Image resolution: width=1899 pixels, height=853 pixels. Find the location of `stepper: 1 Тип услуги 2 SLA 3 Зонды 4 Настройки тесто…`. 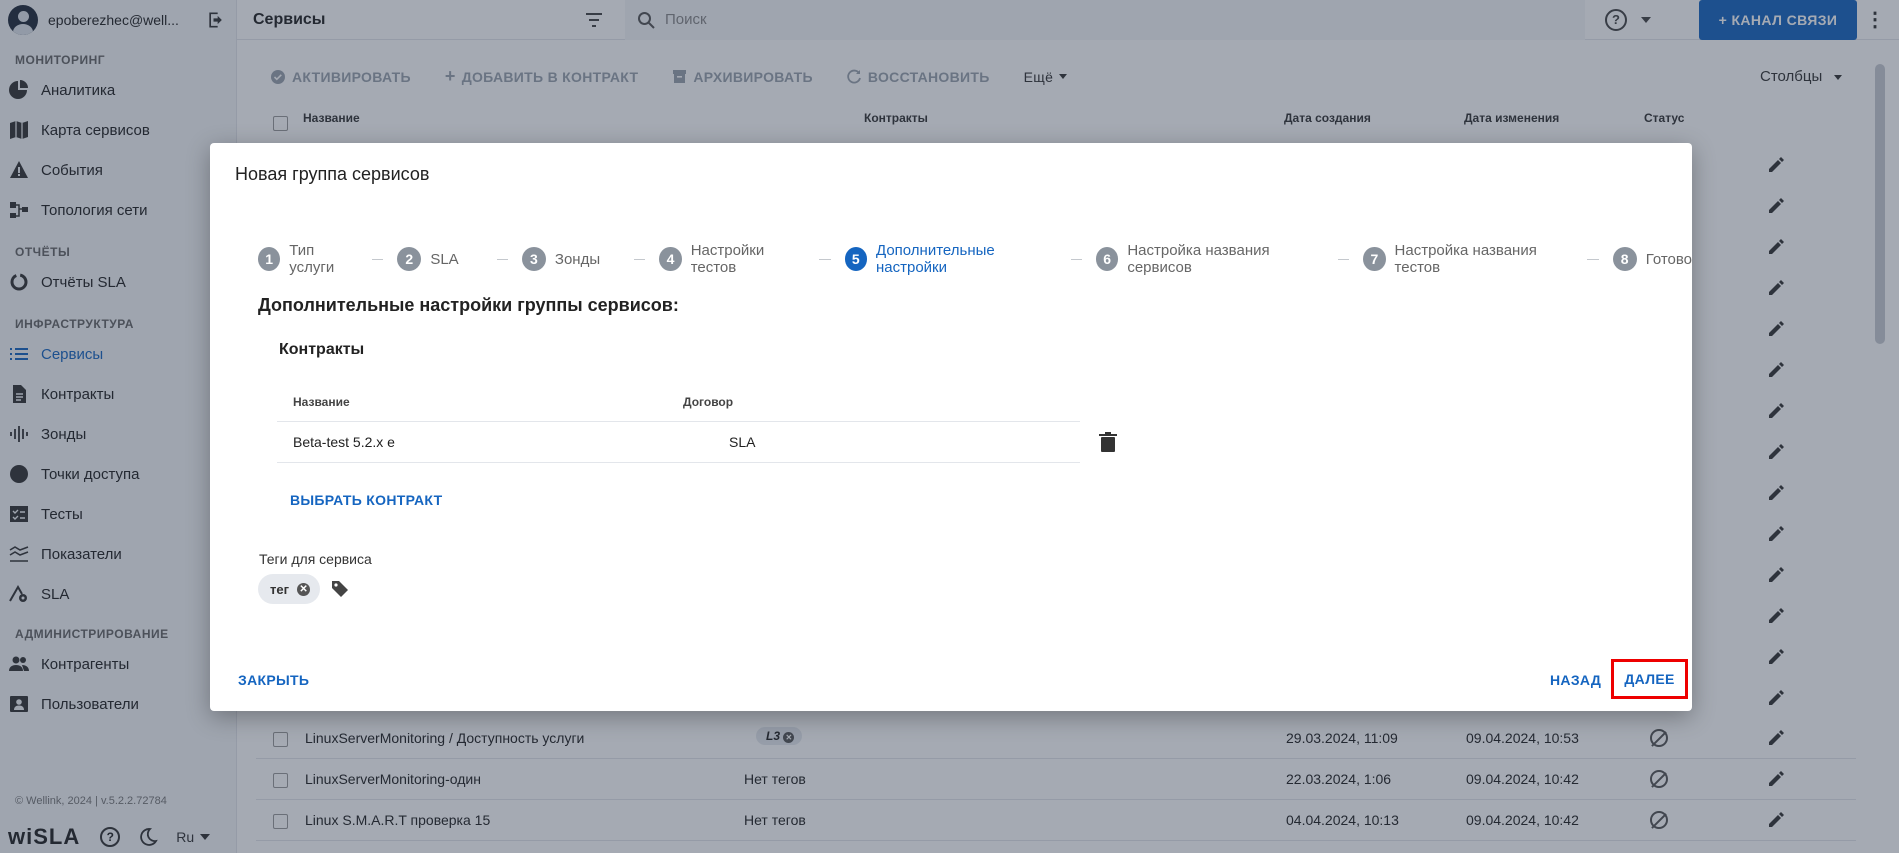

stepper: 1 Тип услуги 2 SLA 3 Зонды 4 Настройки тесто… is located at coordinates (975, 259).